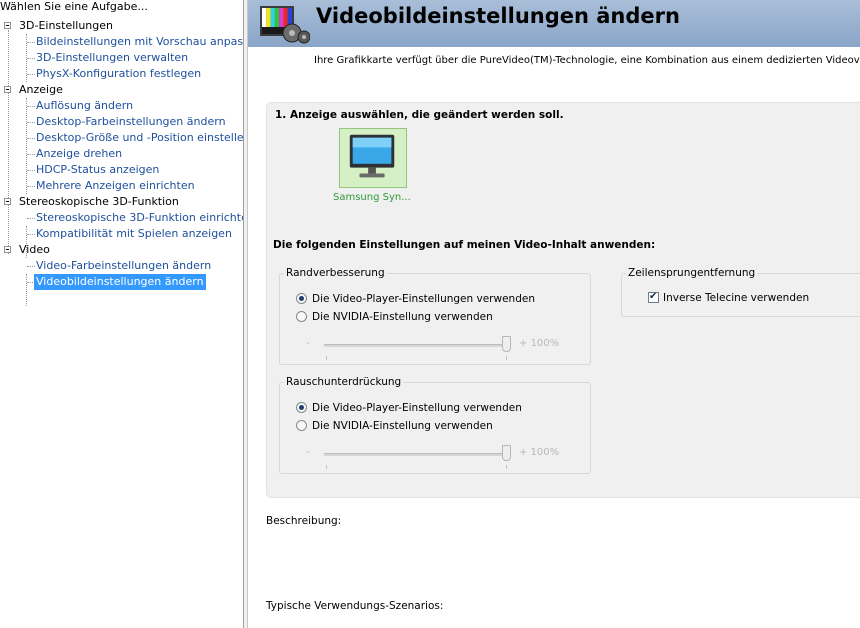 This screenshot has height=628, width=860. Describe the element at coordinates (304, 521) in the screenshot. I see `description-label: Beschreibung:` at that location.